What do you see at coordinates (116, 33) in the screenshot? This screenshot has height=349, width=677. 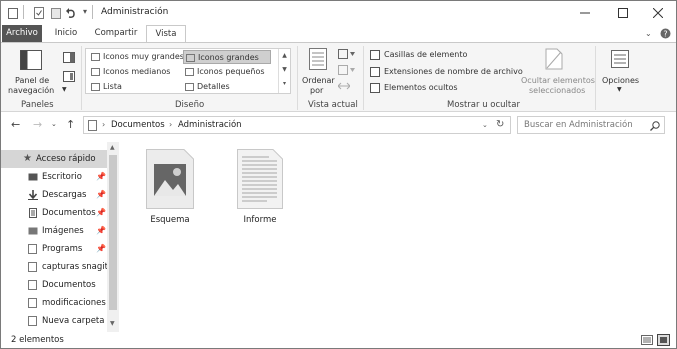 I see `tab-compartir: Compartir` at bounding box center [116, 33].